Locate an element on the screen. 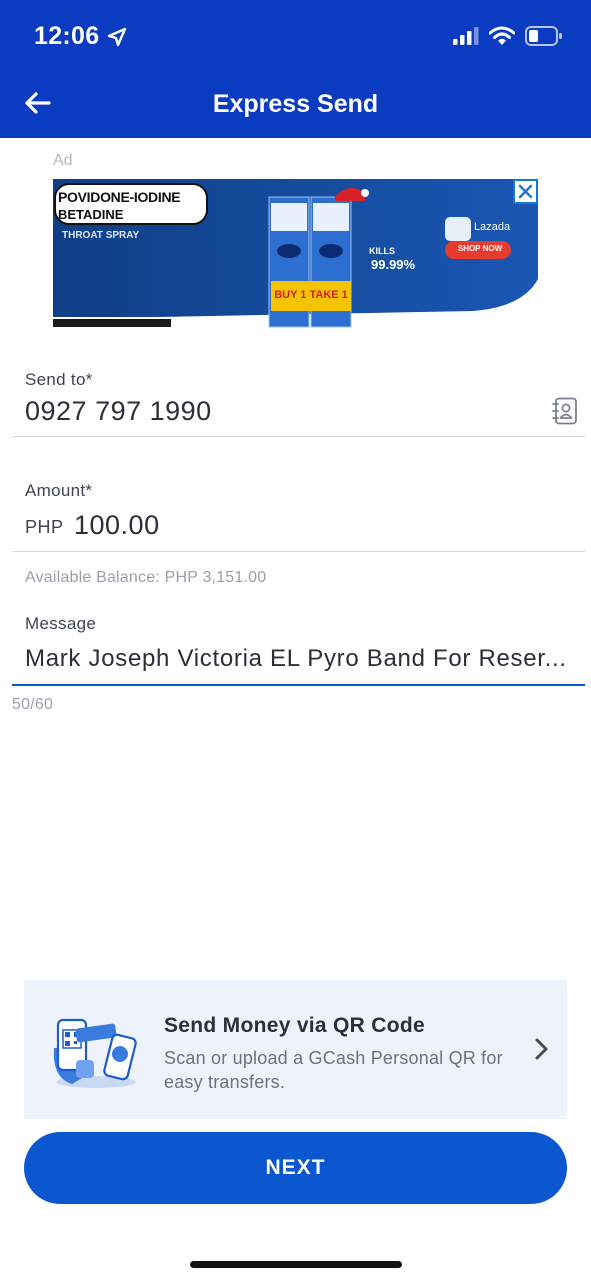  ad-label: Ad is located at coordinates (63, 160).